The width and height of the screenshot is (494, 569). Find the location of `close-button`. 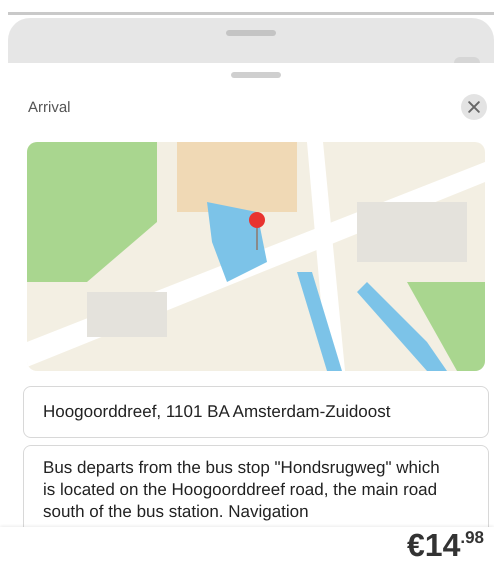

close-button is located at coordinates (474, 107).